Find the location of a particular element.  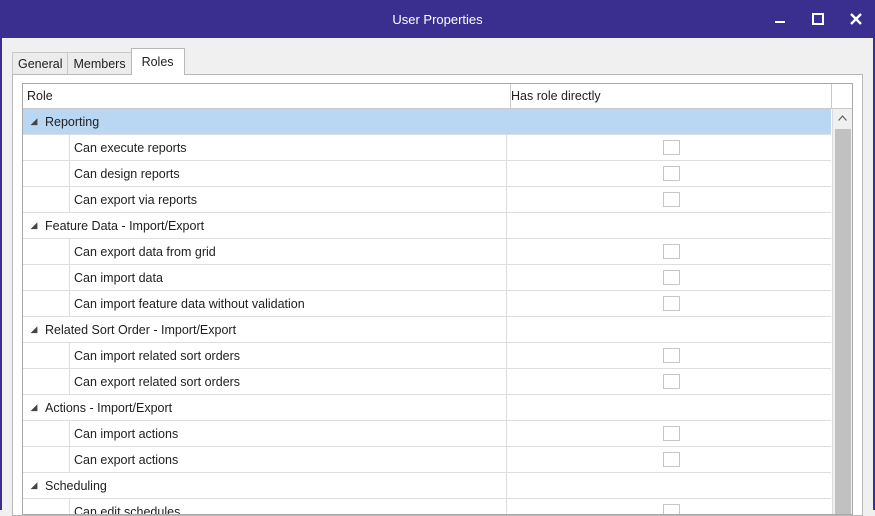

table-row: Can import actions is located at coordinates (427, 434).